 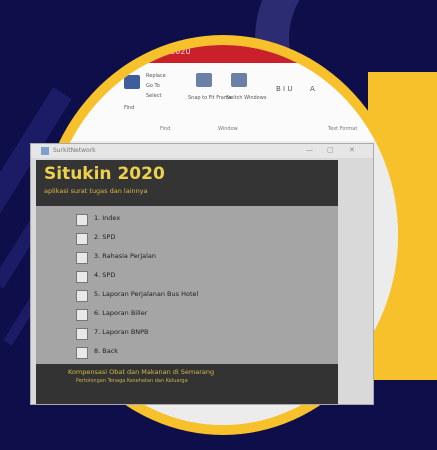 What do you see at coordinates (107, 218) in the screenshot?
I see `menu-item-label: 1. Index` at bounding box center [107, 218].